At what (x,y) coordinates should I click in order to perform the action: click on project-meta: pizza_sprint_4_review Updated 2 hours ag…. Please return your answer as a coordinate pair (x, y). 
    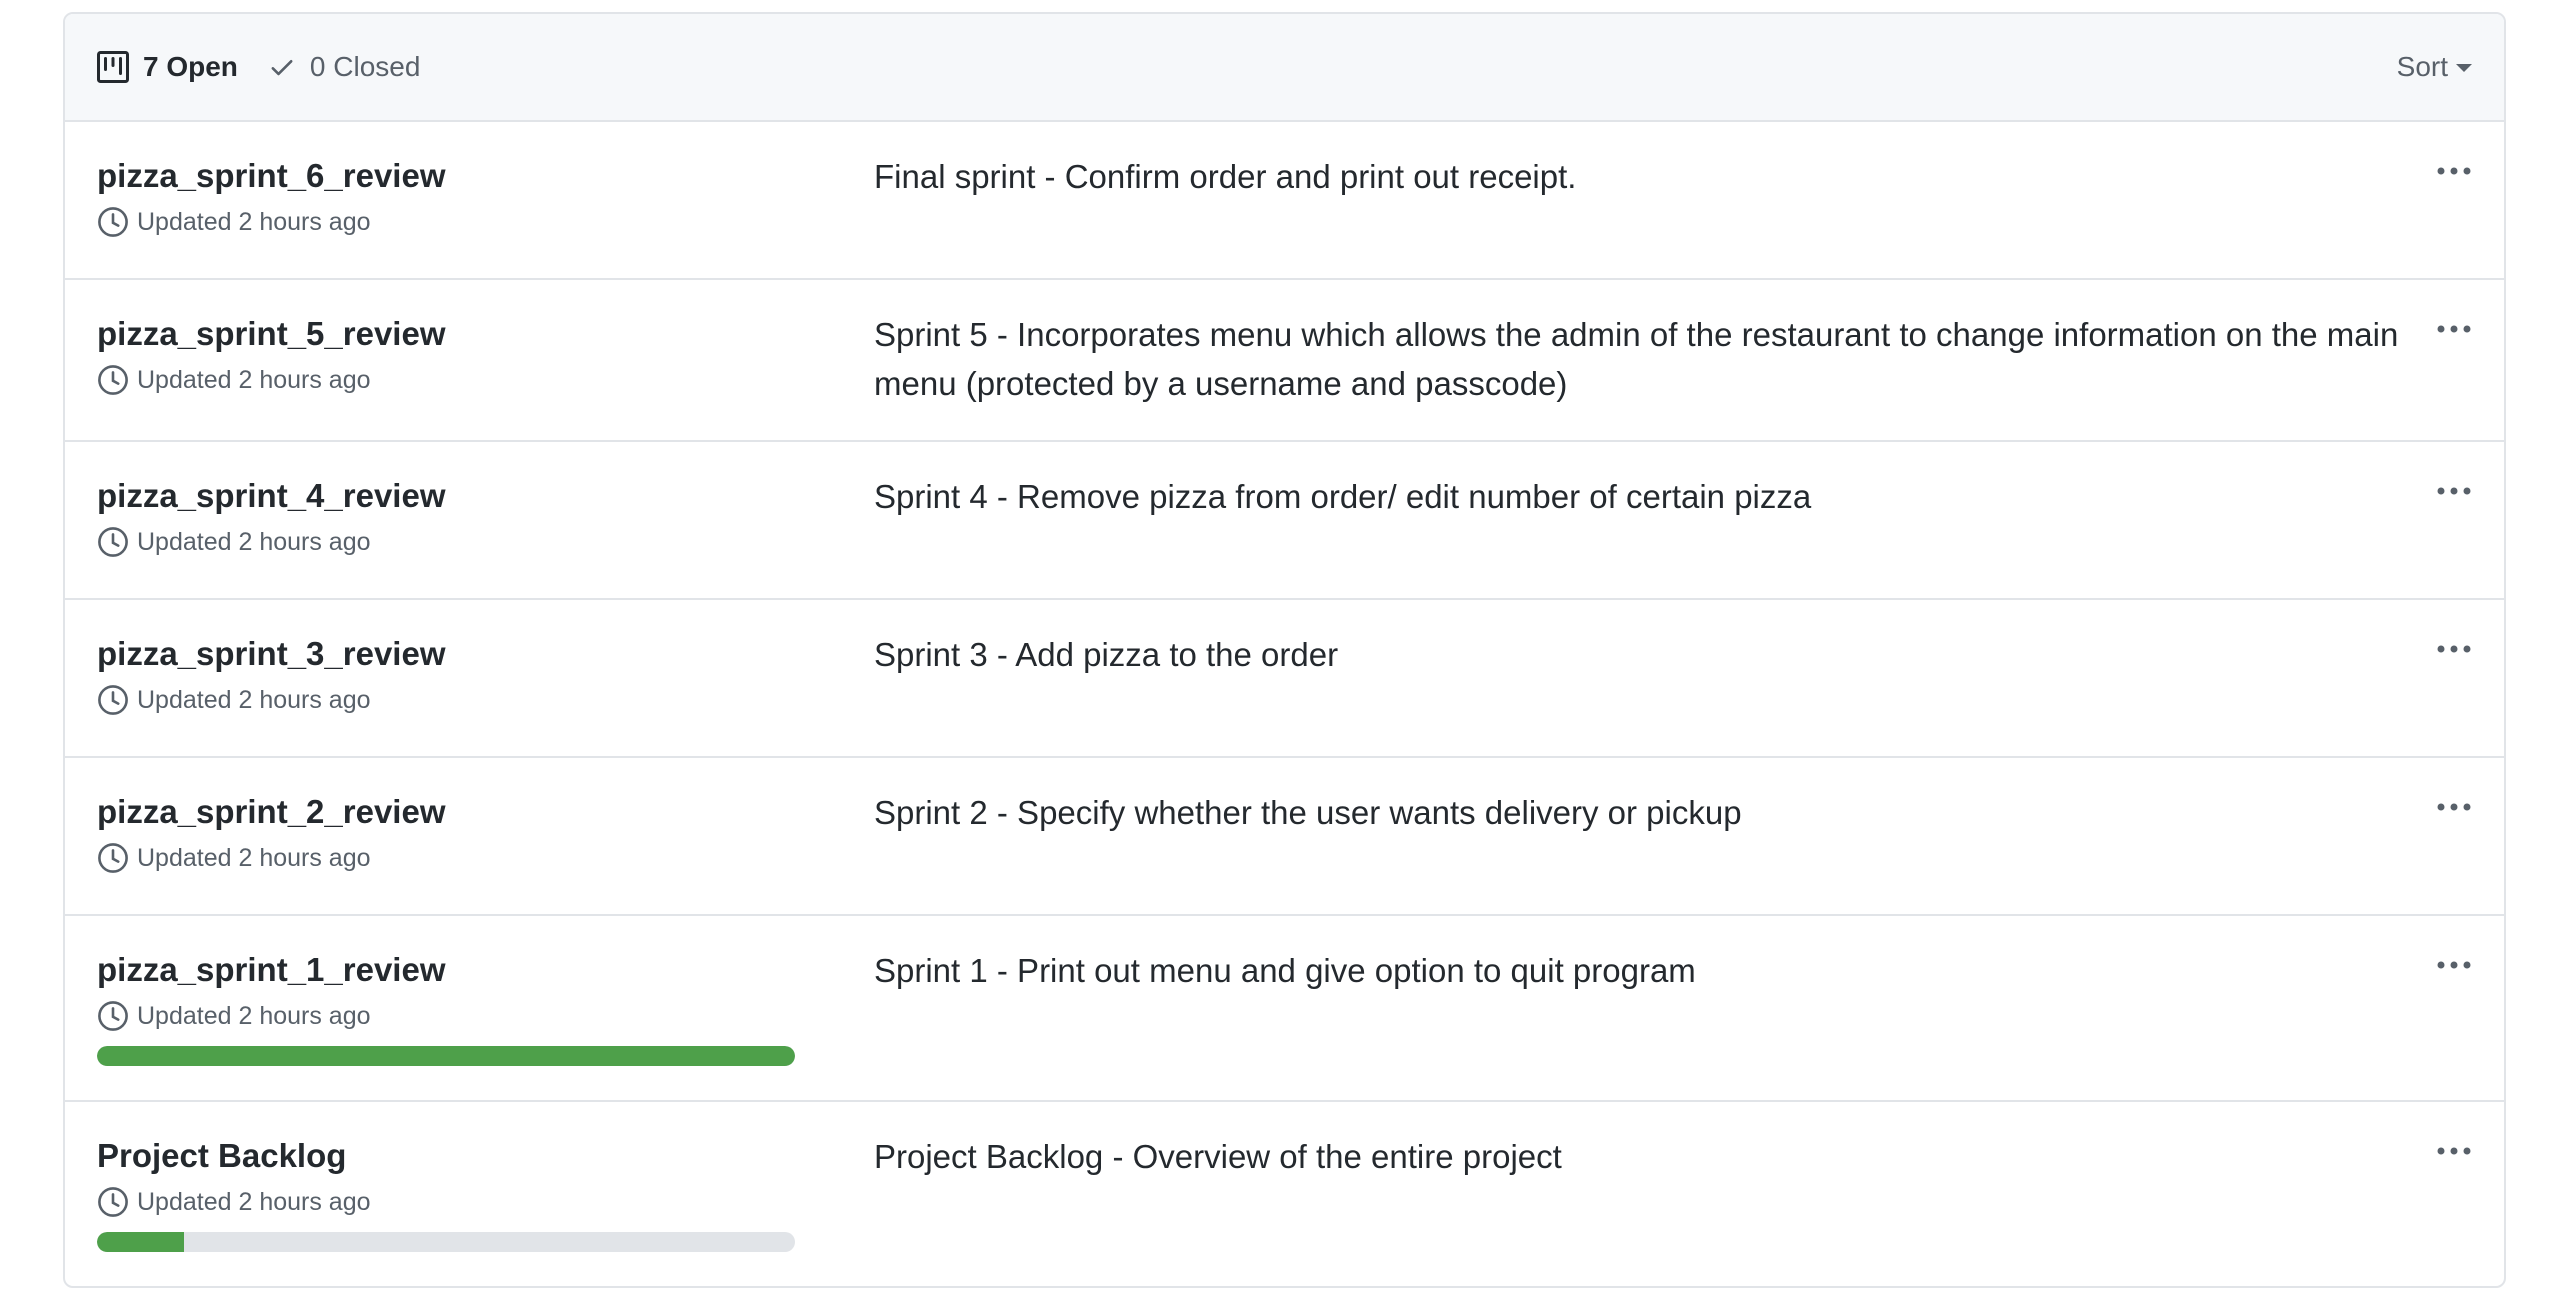
    Looking at the image, I should click on (447, 517).